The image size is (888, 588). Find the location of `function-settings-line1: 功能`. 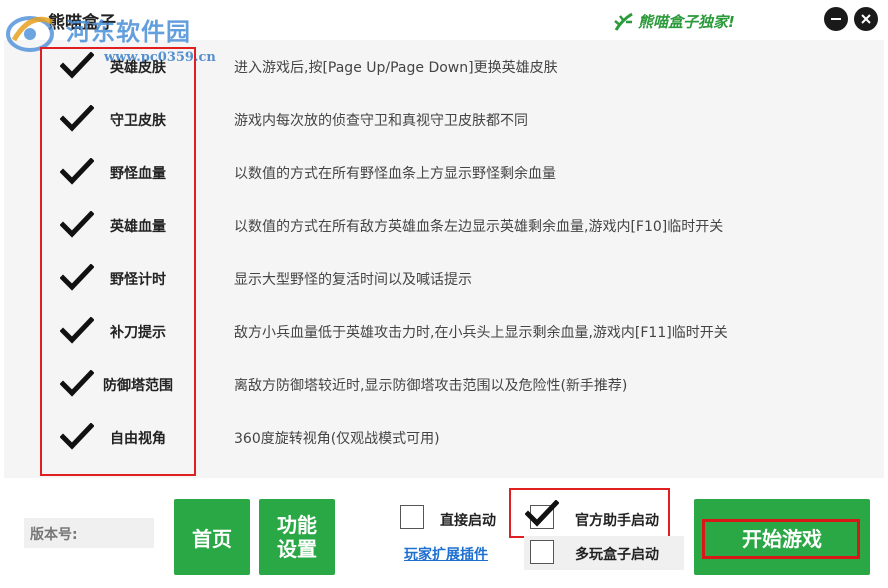

function-settings-line1: 功能 is located at coordinates (297, 525).